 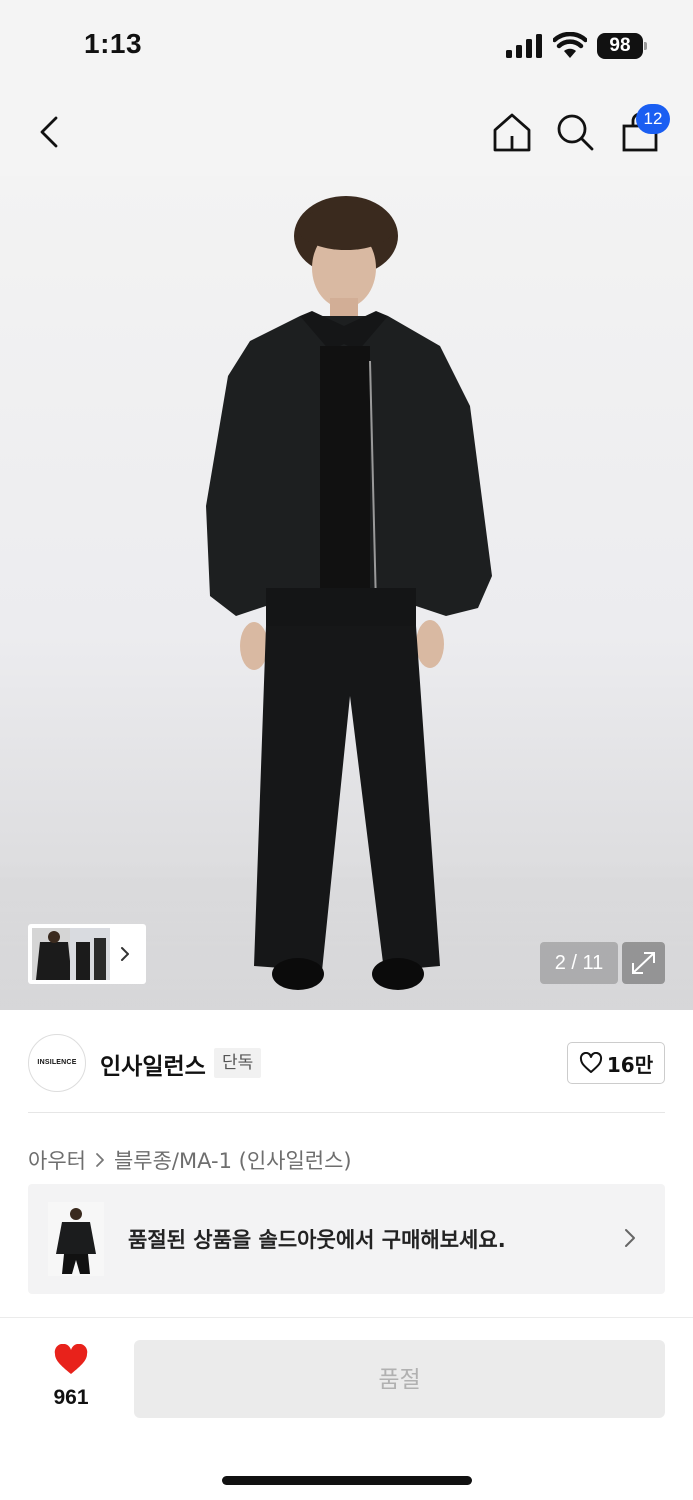 I want to click on top-navigation, so click(x=346, y=133).